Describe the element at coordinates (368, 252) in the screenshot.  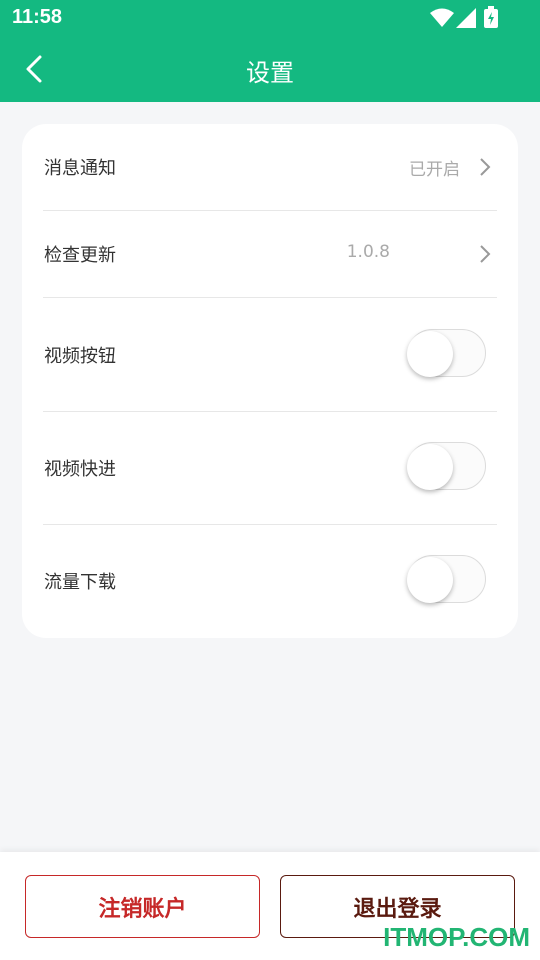
I see `version-value: 1.0.8` at that location.